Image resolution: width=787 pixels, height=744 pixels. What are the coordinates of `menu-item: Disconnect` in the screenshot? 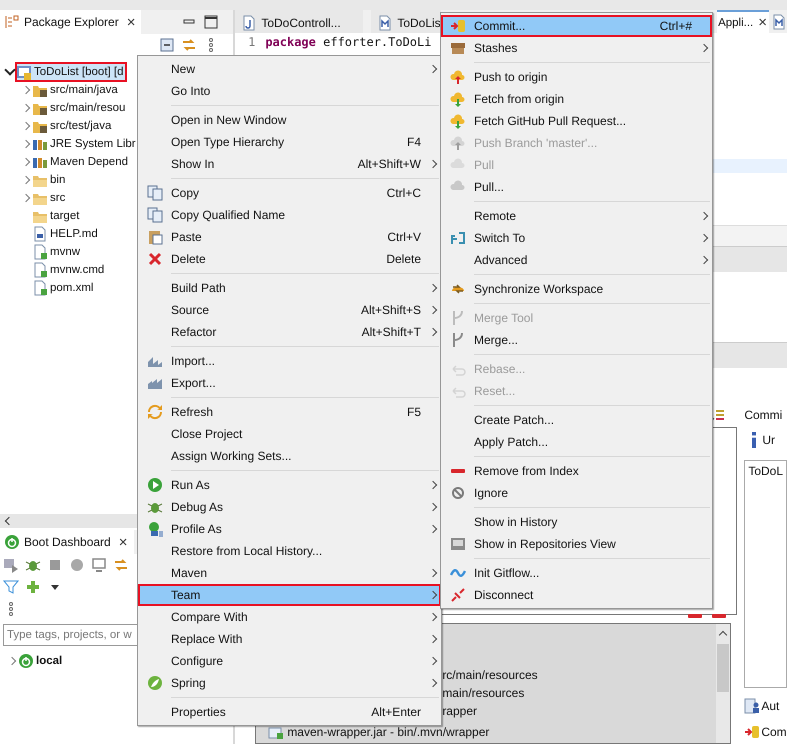 It's located at (576, 595).